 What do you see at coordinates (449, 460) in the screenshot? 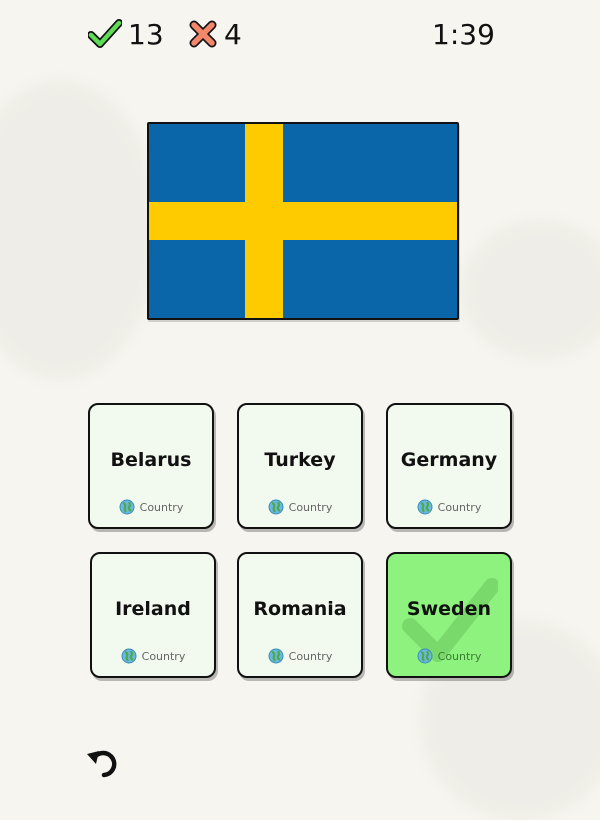
I see `option-label: Germany` at bounding box center [449, 460].